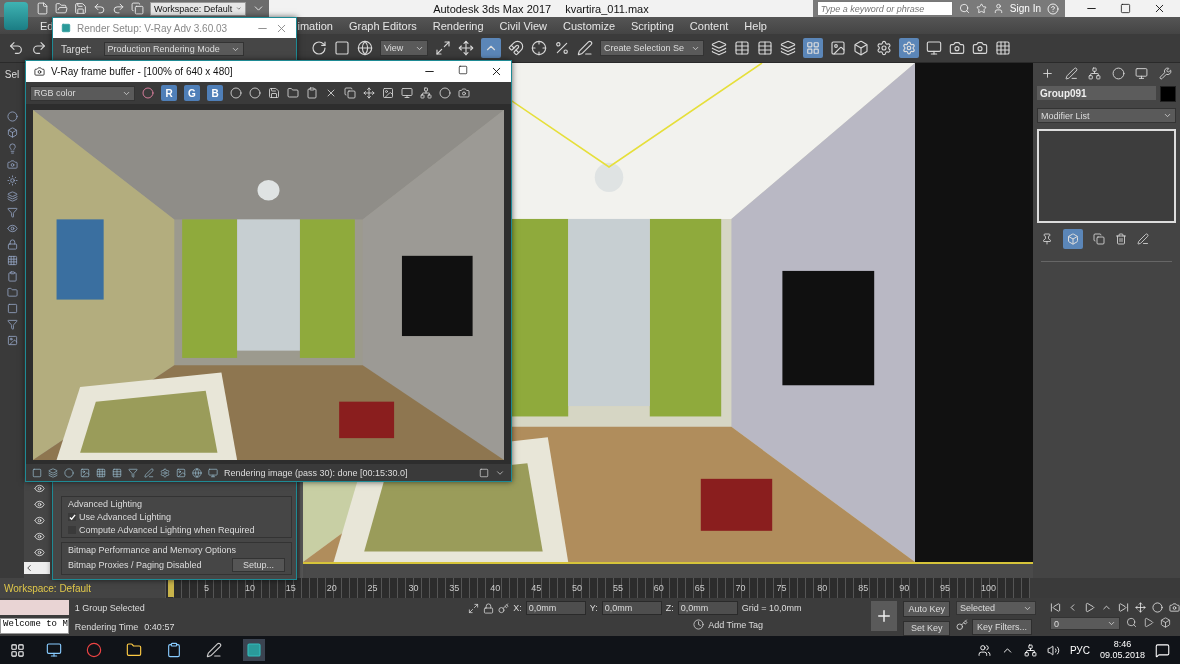  What do you see at coordinates (342, 48) in the screenshot?
I see `select-region-icon` at bounding box center [342, 48].